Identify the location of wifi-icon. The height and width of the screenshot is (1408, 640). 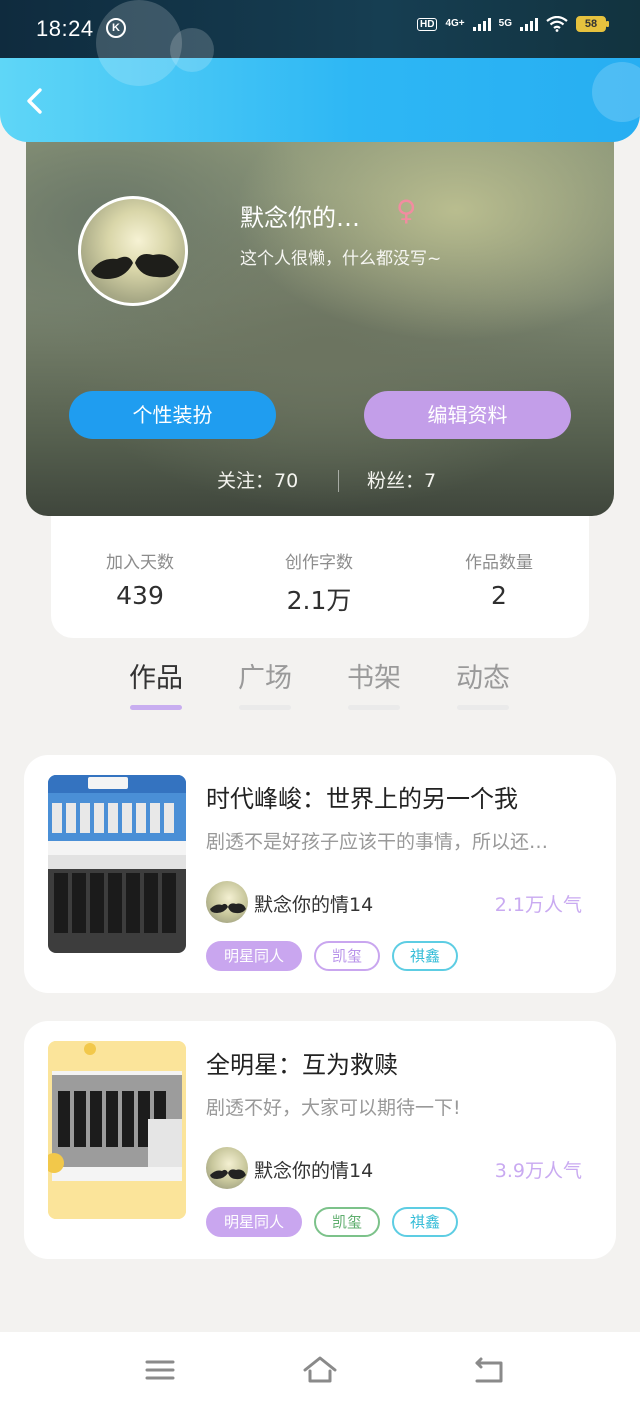
(557, 24).